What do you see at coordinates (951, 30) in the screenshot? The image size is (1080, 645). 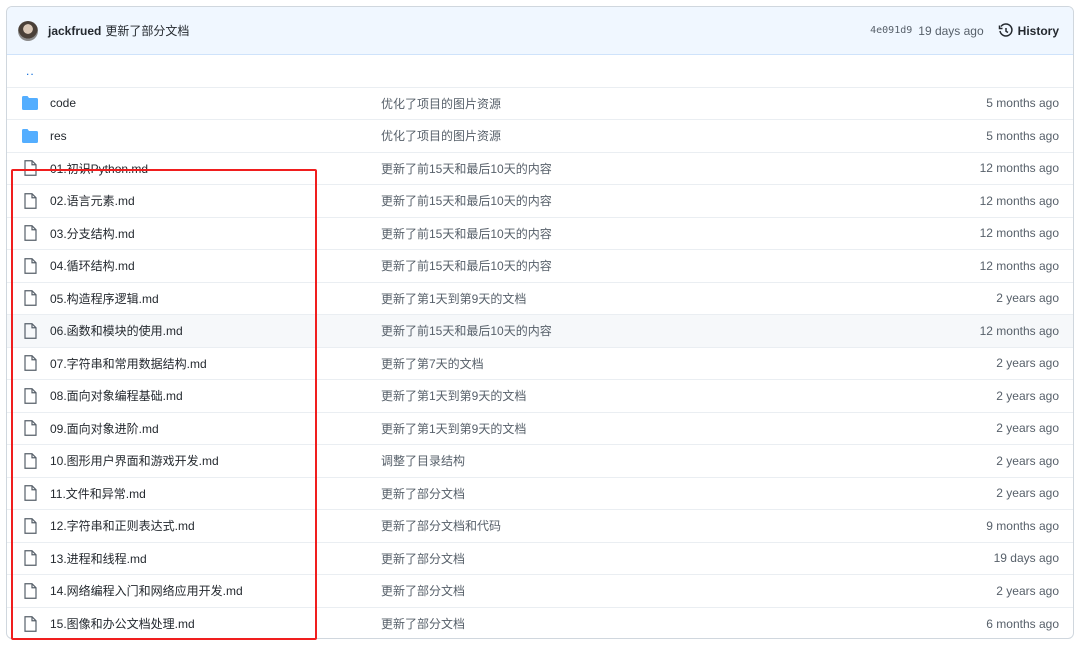 I see `commit-time: 19 days ago` at bounding box center [951, 30].